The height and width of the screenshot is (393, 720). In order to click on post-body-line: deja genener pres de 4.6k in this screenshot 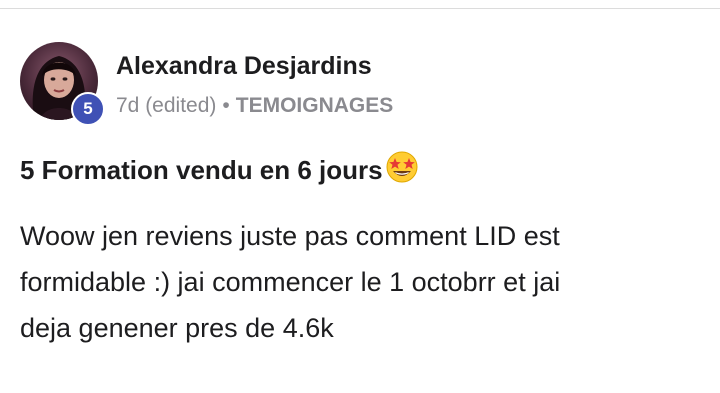, I will do `click(177, 328)`.